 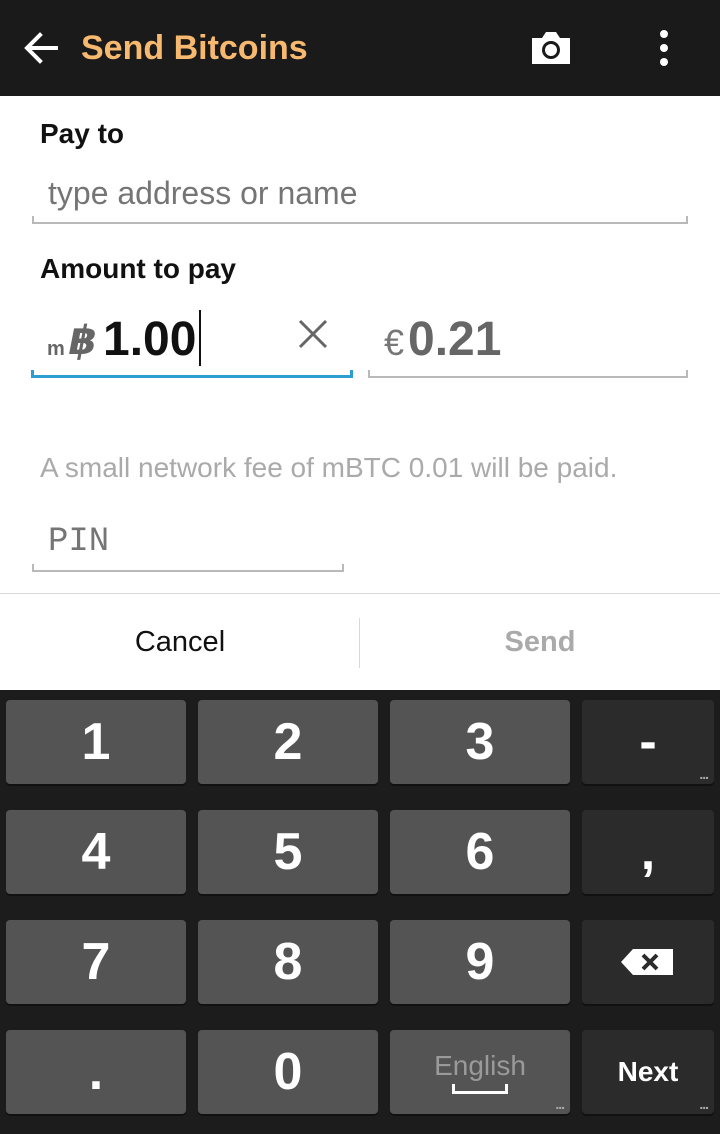 I want to click on euro-symbol: €, so click(x=394, y=342).